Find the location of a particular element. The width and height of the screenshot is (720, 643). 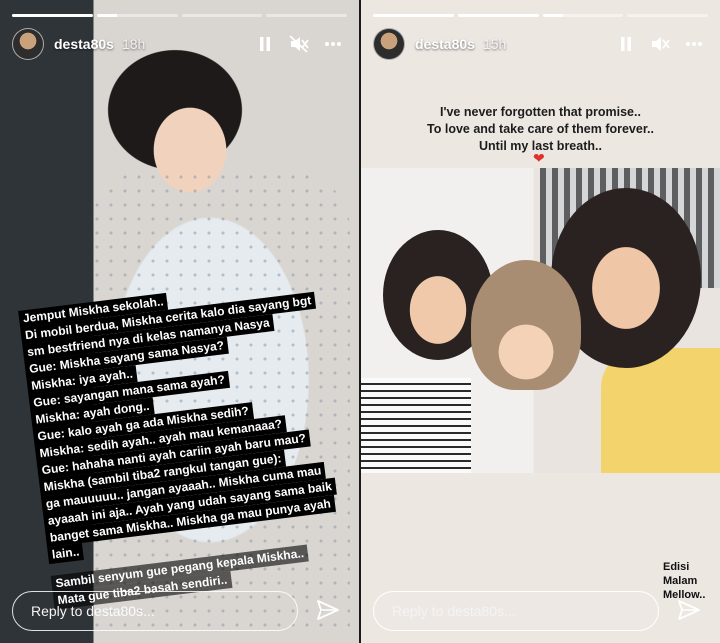

edisi-label: Edisi Malam Mellow.. is located at coordinates (684, 581).